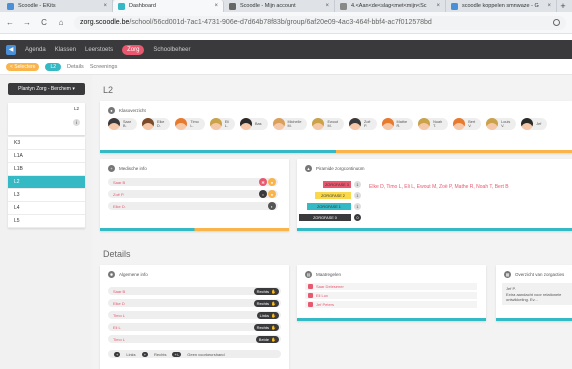  I want to click on student-chip: Ewout M., so click(328, 124).